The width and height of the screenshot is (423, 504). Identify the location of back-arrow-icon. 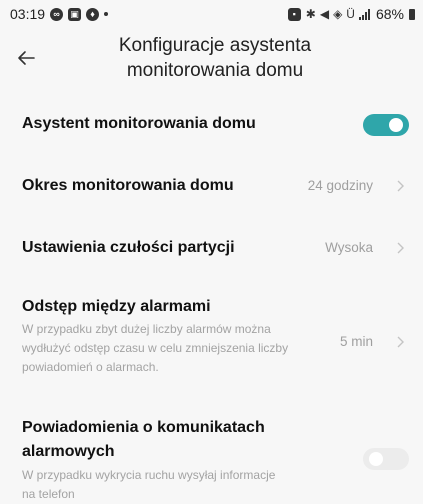
(26, 58).